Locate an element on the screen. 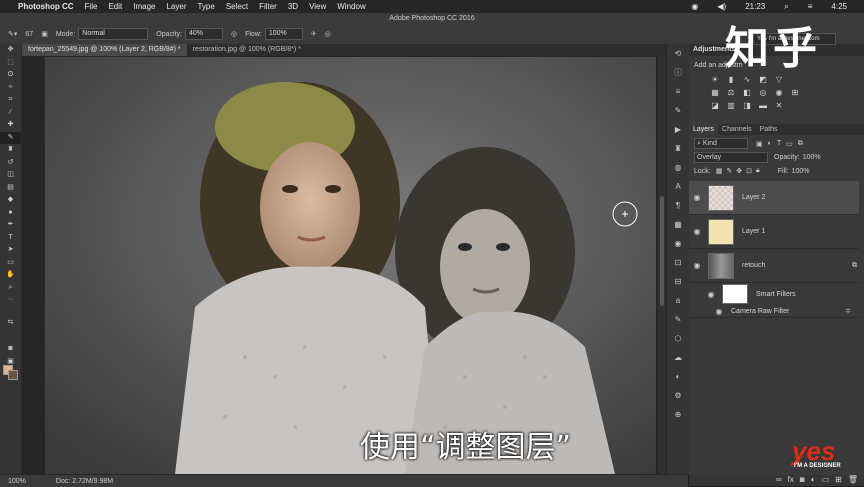 The height and width of the screenshot is (487, 864). opacity-field: 40% is located at coordinates (203, 34).